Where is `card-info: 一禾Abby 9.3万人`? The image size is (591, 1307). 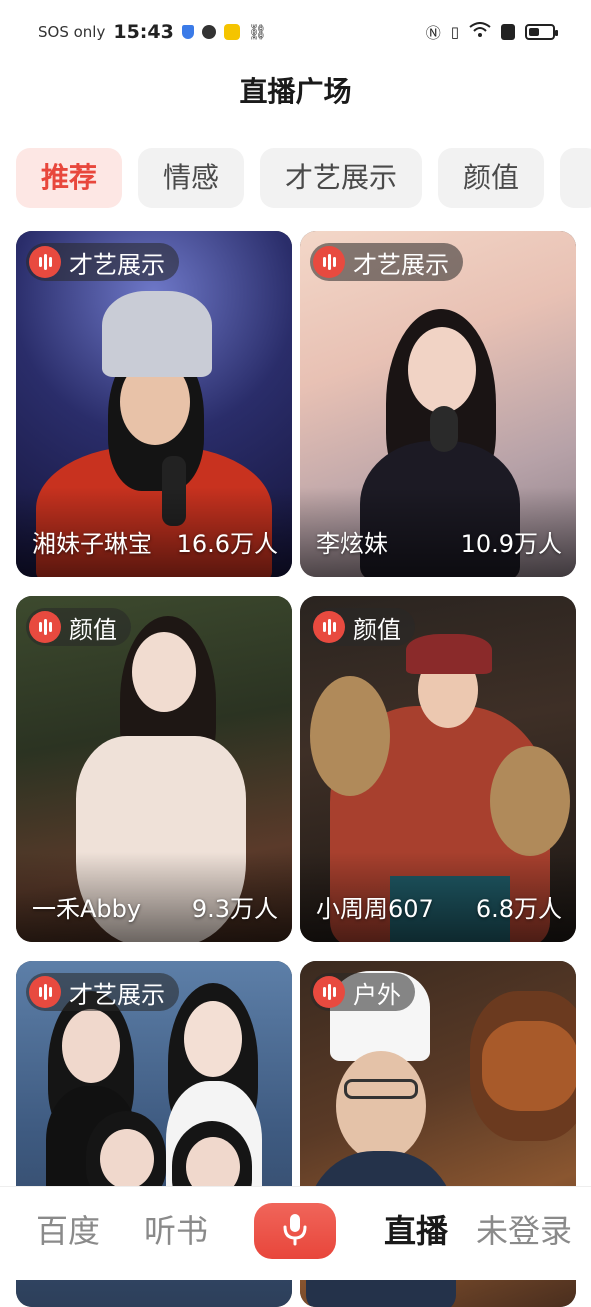
card-info: 一禾Abby 9.3万人 is located at coordinates (155, 906).